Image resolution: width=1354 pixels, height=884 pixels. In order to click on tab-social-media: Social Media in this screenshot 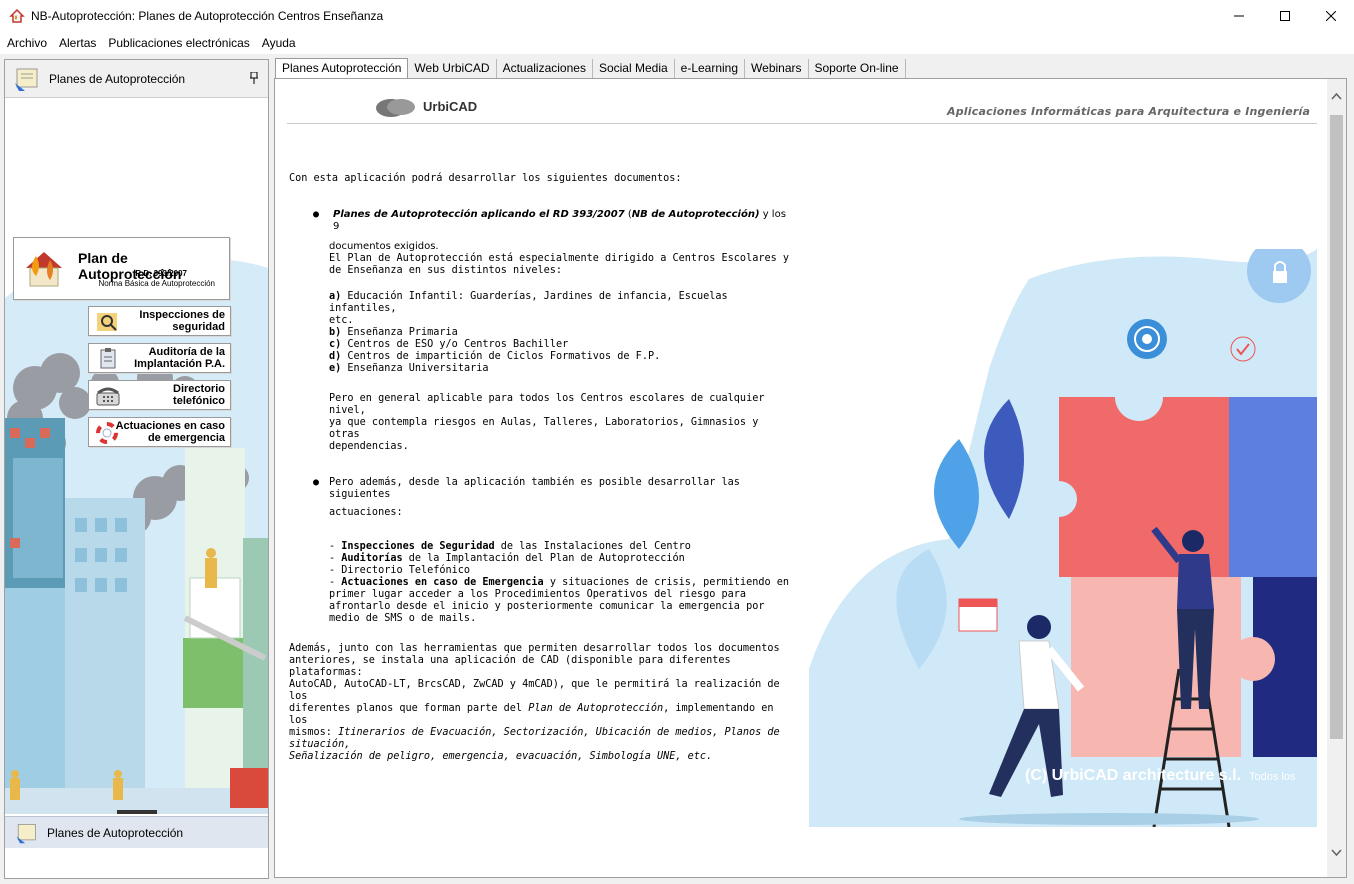, I will do `click(634, 68)`.